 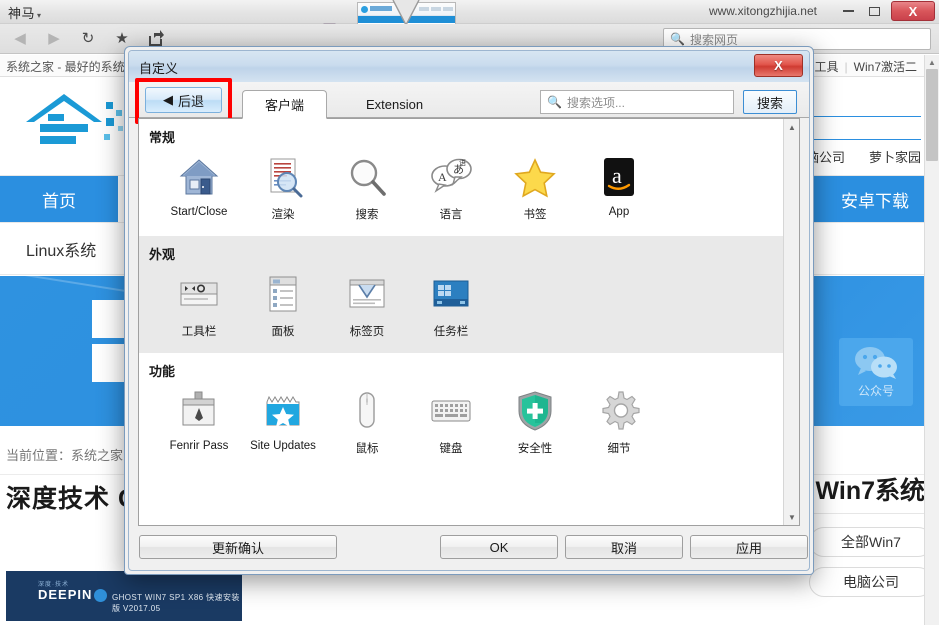 I want to click on scroll-up-icon: ▲, so click(x=791, y=127).